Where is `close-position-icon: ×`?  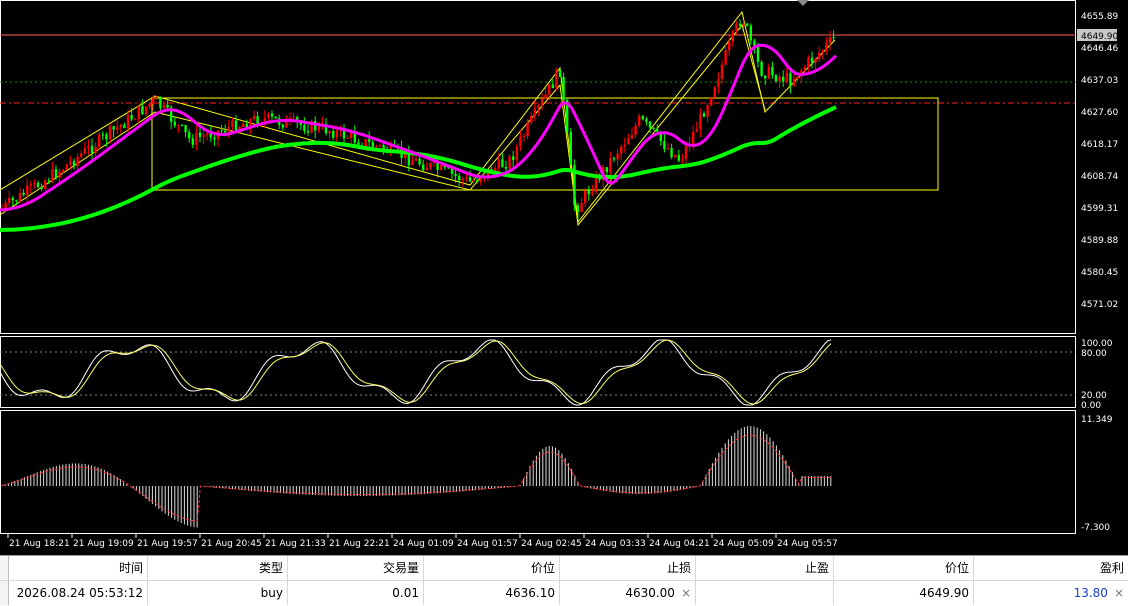
close-position-icon: × is located at coordinates (1119, 593).